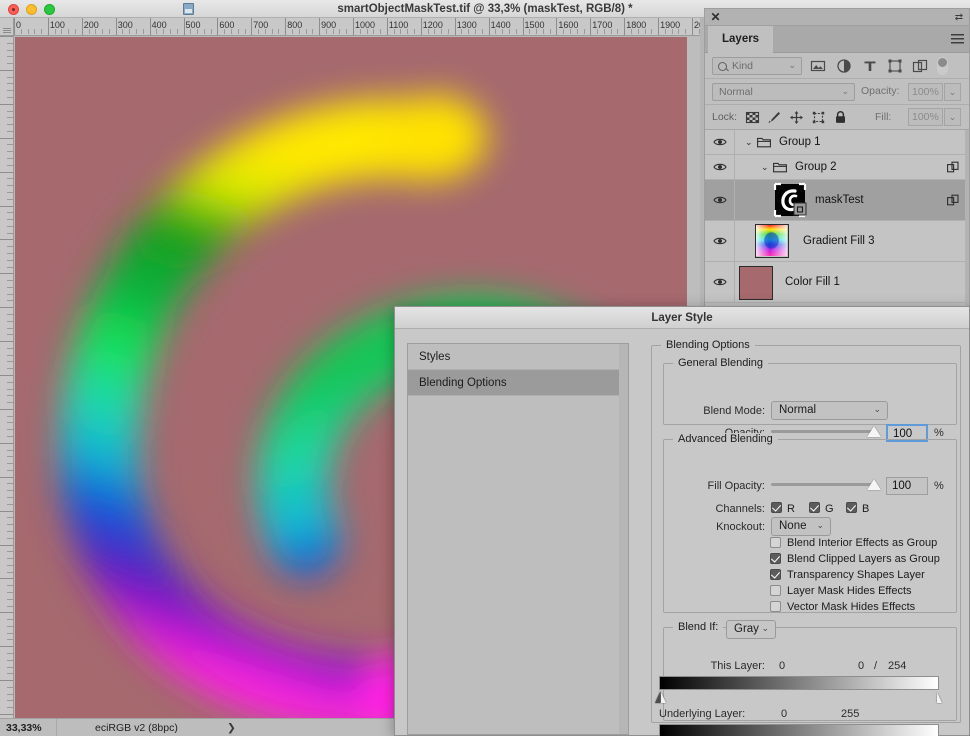  I want to click on layer-opacity-value: 100%, so click(925, 92).